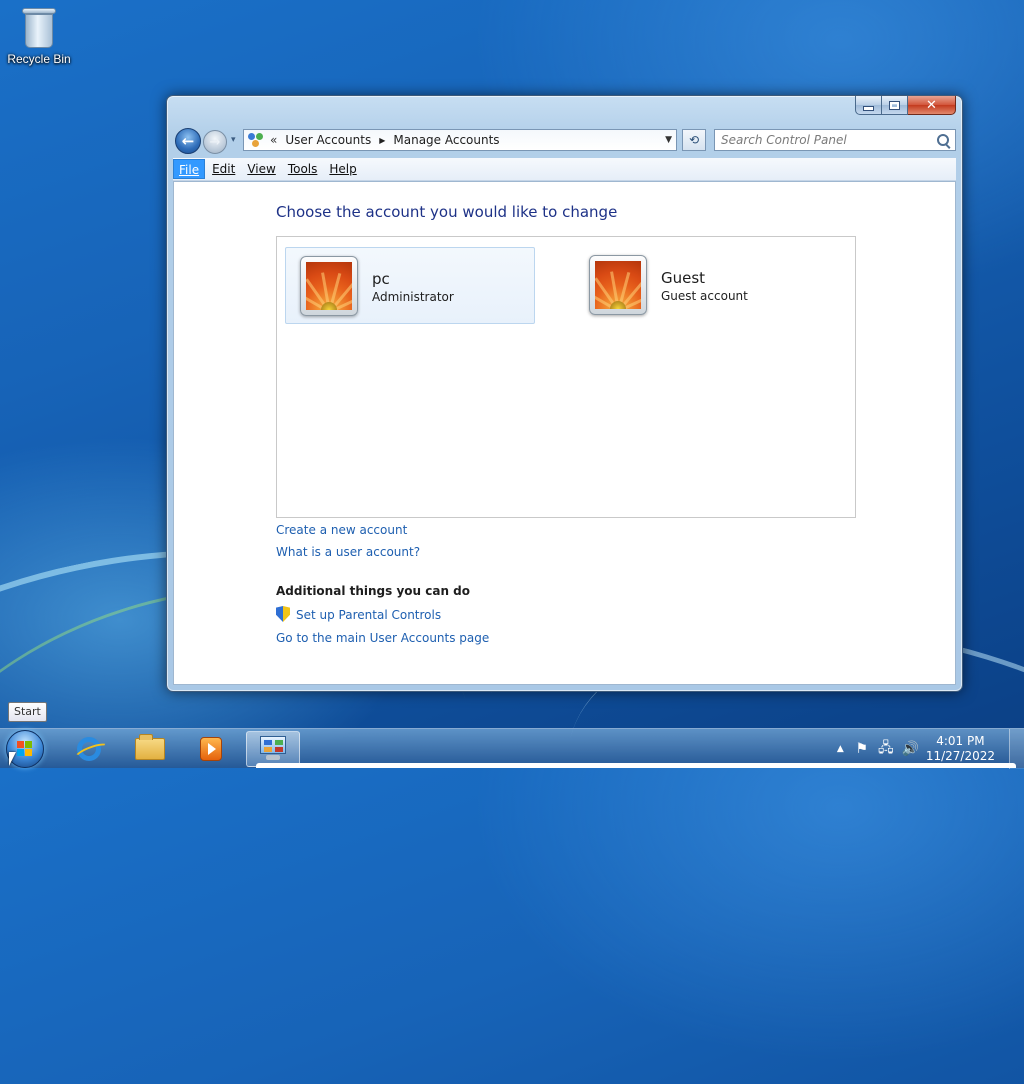 The width and height of the screenshot is (1024, 1084). Describe the element at coordinates (840, 749) in the screenshot. I see `show-hidden-icons-button: ▲` at that location.